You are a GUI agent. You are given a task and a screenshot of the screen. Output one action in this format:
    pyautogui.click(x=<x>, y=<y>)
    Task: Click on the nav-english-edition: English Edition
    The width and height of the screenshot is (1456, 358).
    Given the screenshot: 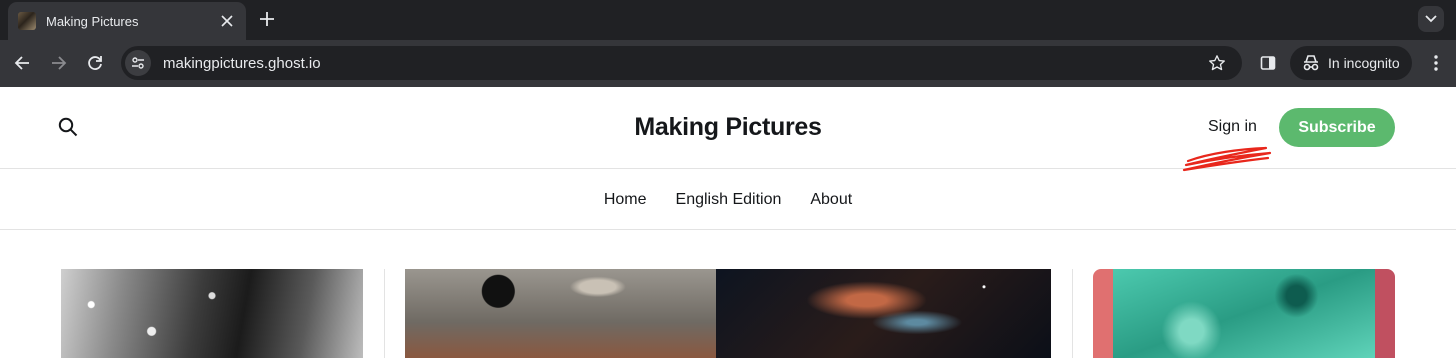 What is the action you would take?
    pyautogui.click(x=729, y=200)
    